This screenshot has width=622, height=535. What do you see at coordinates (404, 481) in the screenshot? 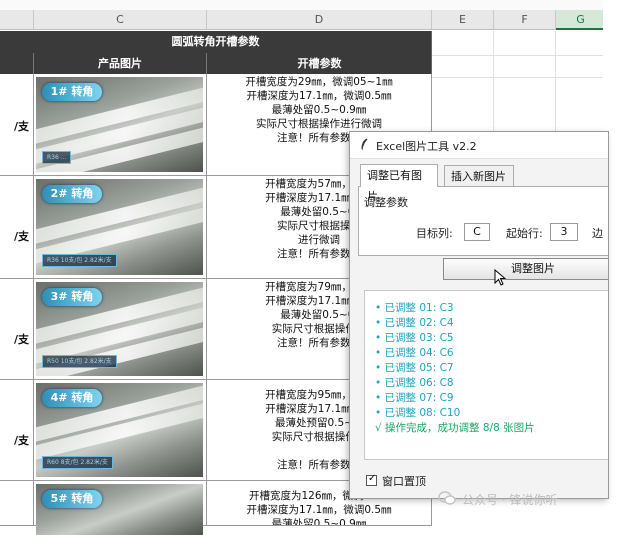
I see `topmost-label: 窗口置顶` at bounding box center [404, 481].